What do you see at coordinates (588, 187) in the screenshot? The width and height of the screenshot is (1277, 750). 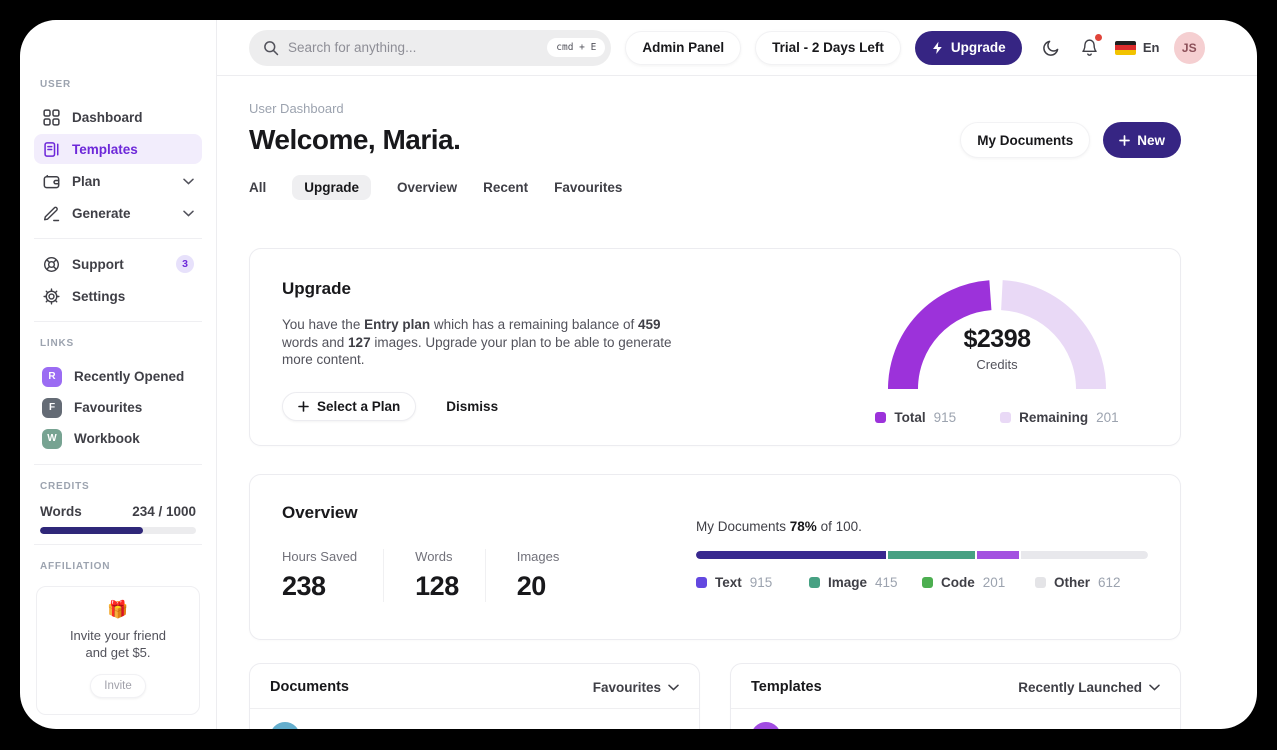 I see `tab-favourites: Favourites` at bounding box center [588, 187].